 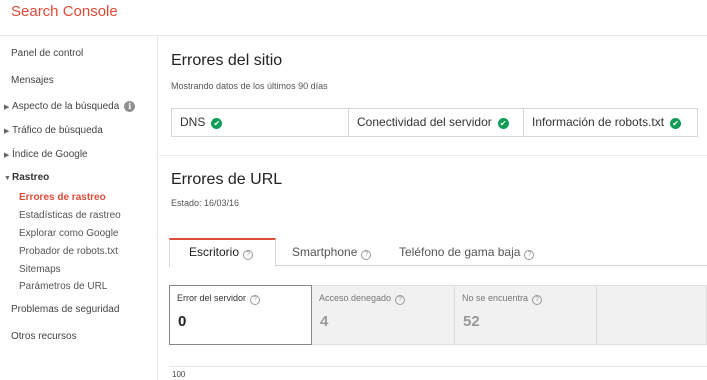 What do you see at coordinates (179, 374) in the screenshot?
I see `chart-y-axis-label: 100` at bounding box center [179, 374].